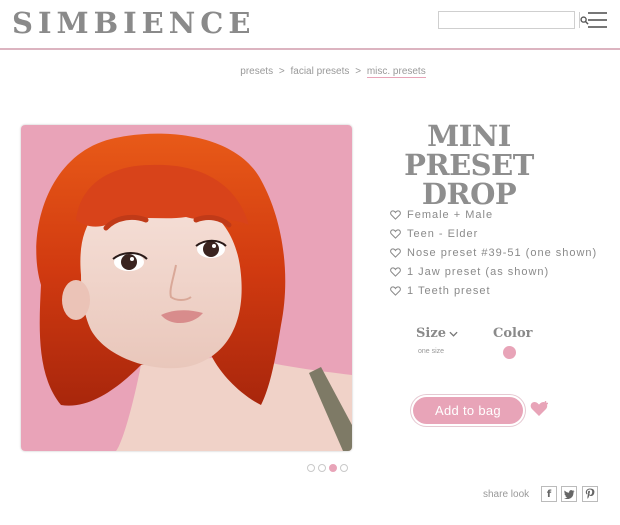 The image size is (620, 525). I want to click on feature-text: Nose preset #39-51 (one shown), so click(502, 252).